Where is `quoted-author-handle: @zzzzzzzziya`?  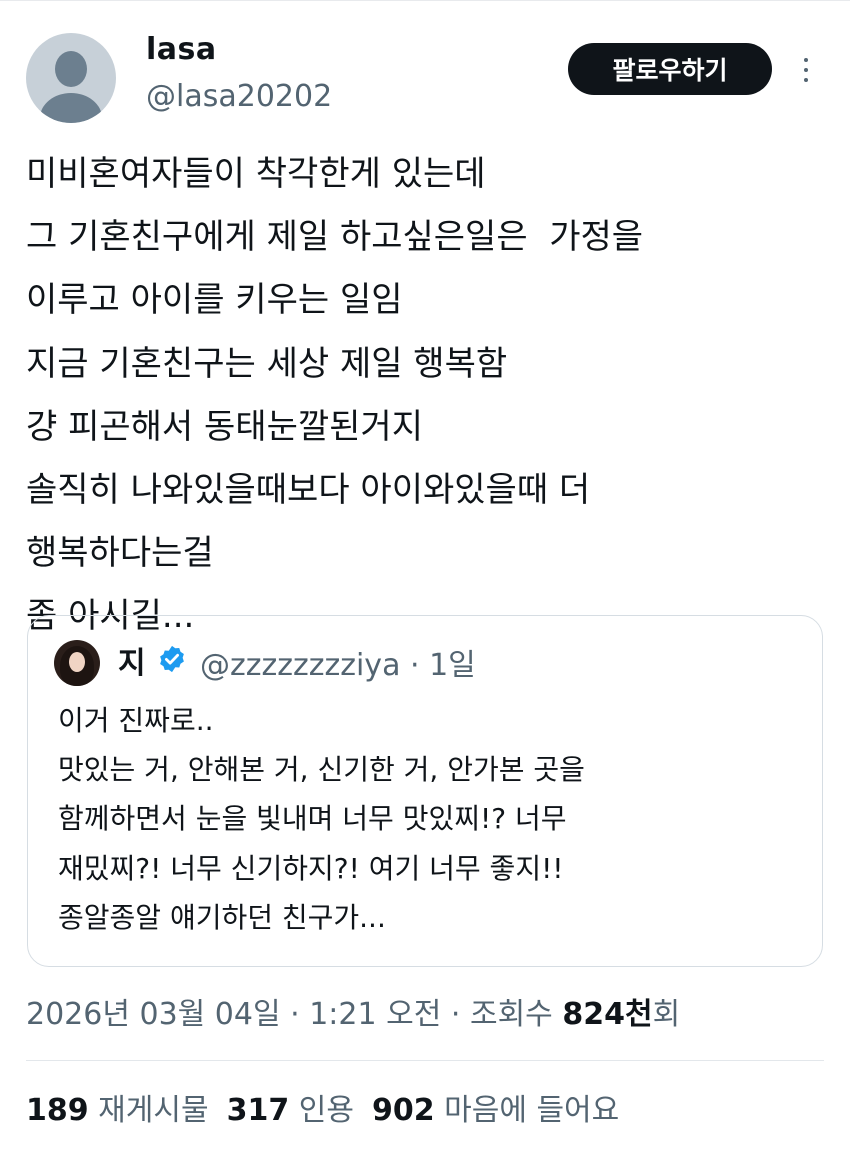
quoted-author-handle: @zzzzzzzziya is located at coordinates (300, 665).